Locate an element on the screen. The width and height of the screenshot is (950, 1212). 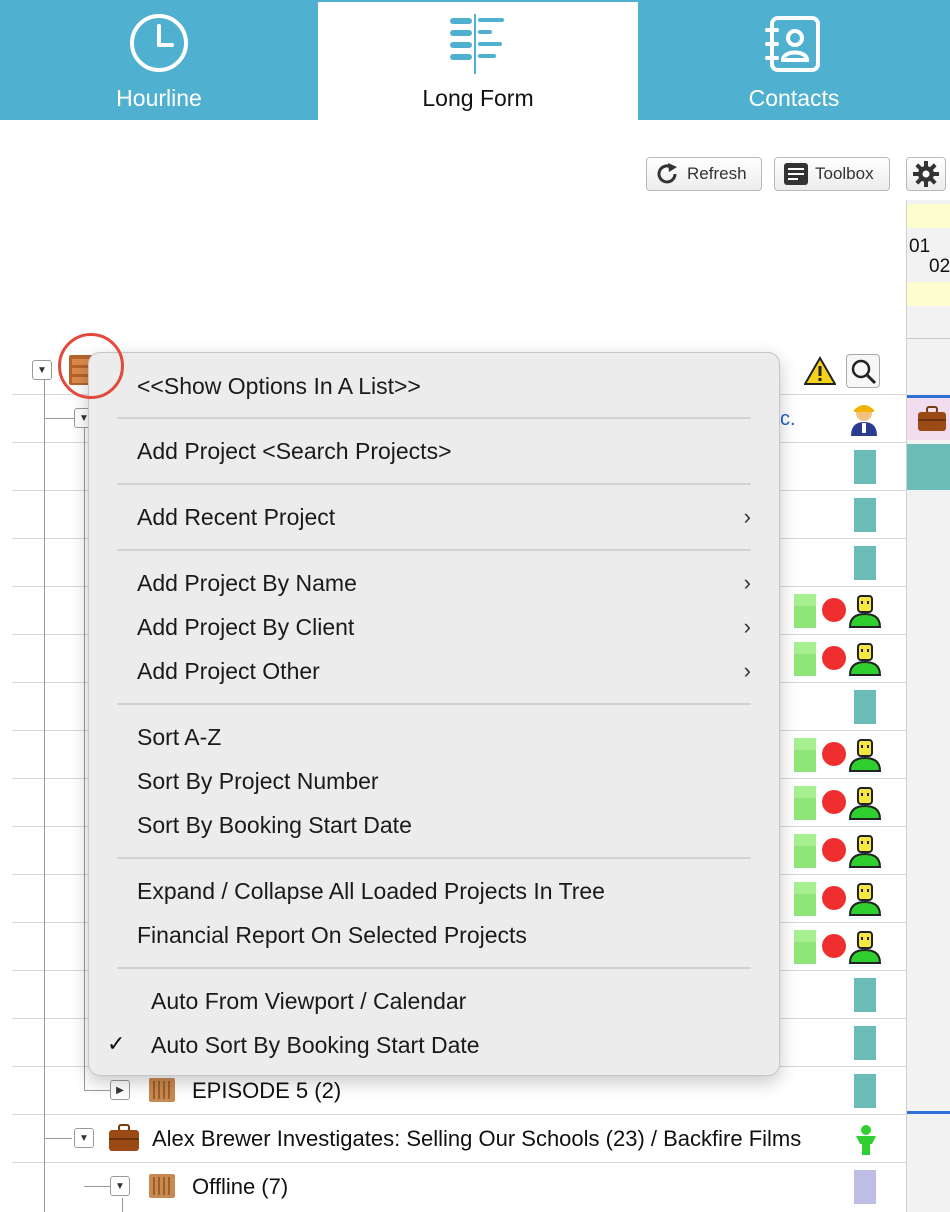
calendar-divider is located at coordinates (928, 338).